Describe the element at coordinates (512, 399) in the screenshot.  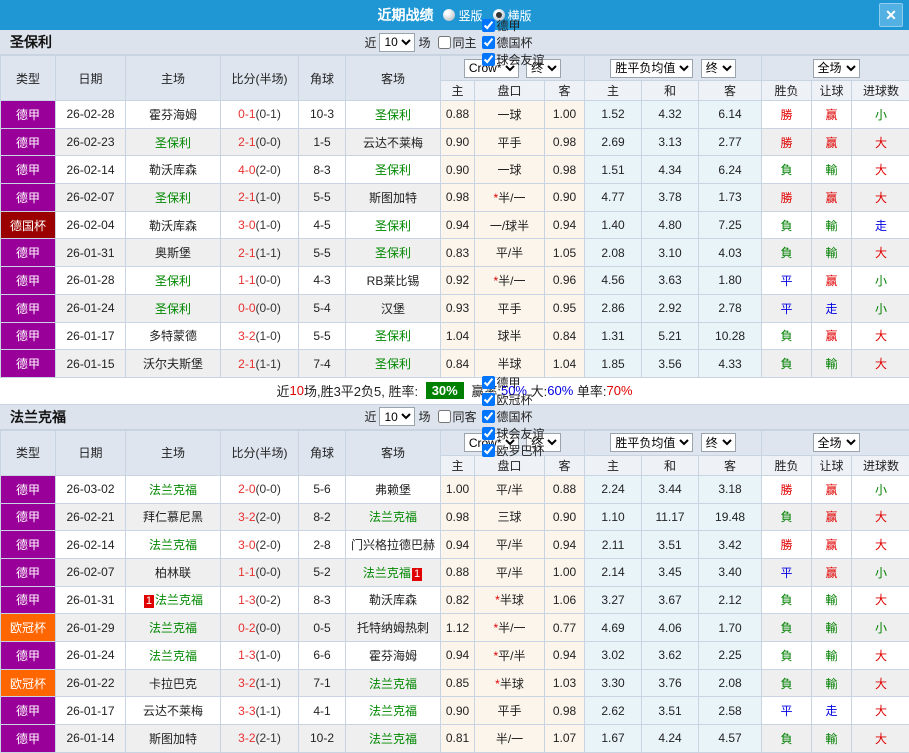
I see `league-filter: 欧冠杯` at that location.